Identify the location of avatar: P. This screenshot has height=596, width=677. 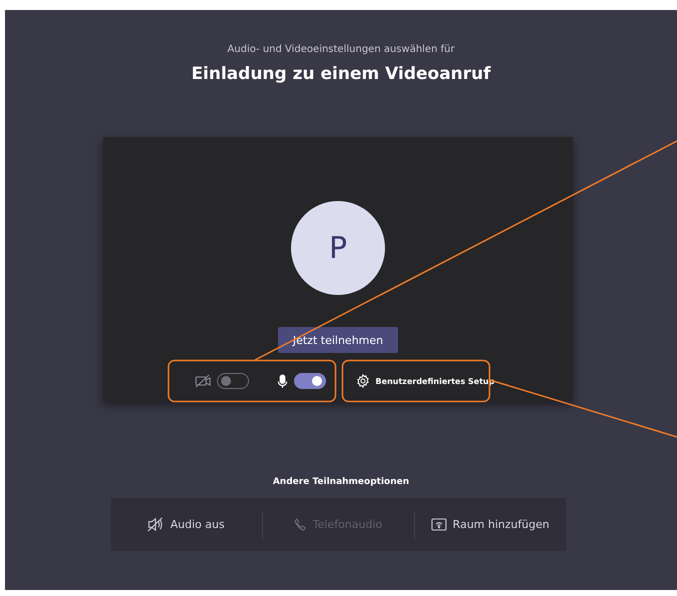
(338, 248).